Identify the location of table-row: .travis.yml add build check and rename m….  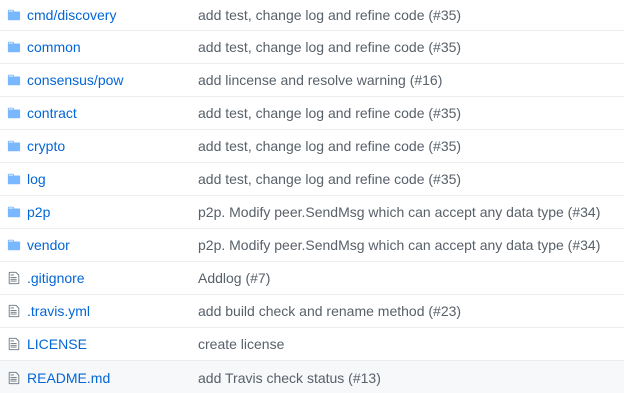
(312, 311).